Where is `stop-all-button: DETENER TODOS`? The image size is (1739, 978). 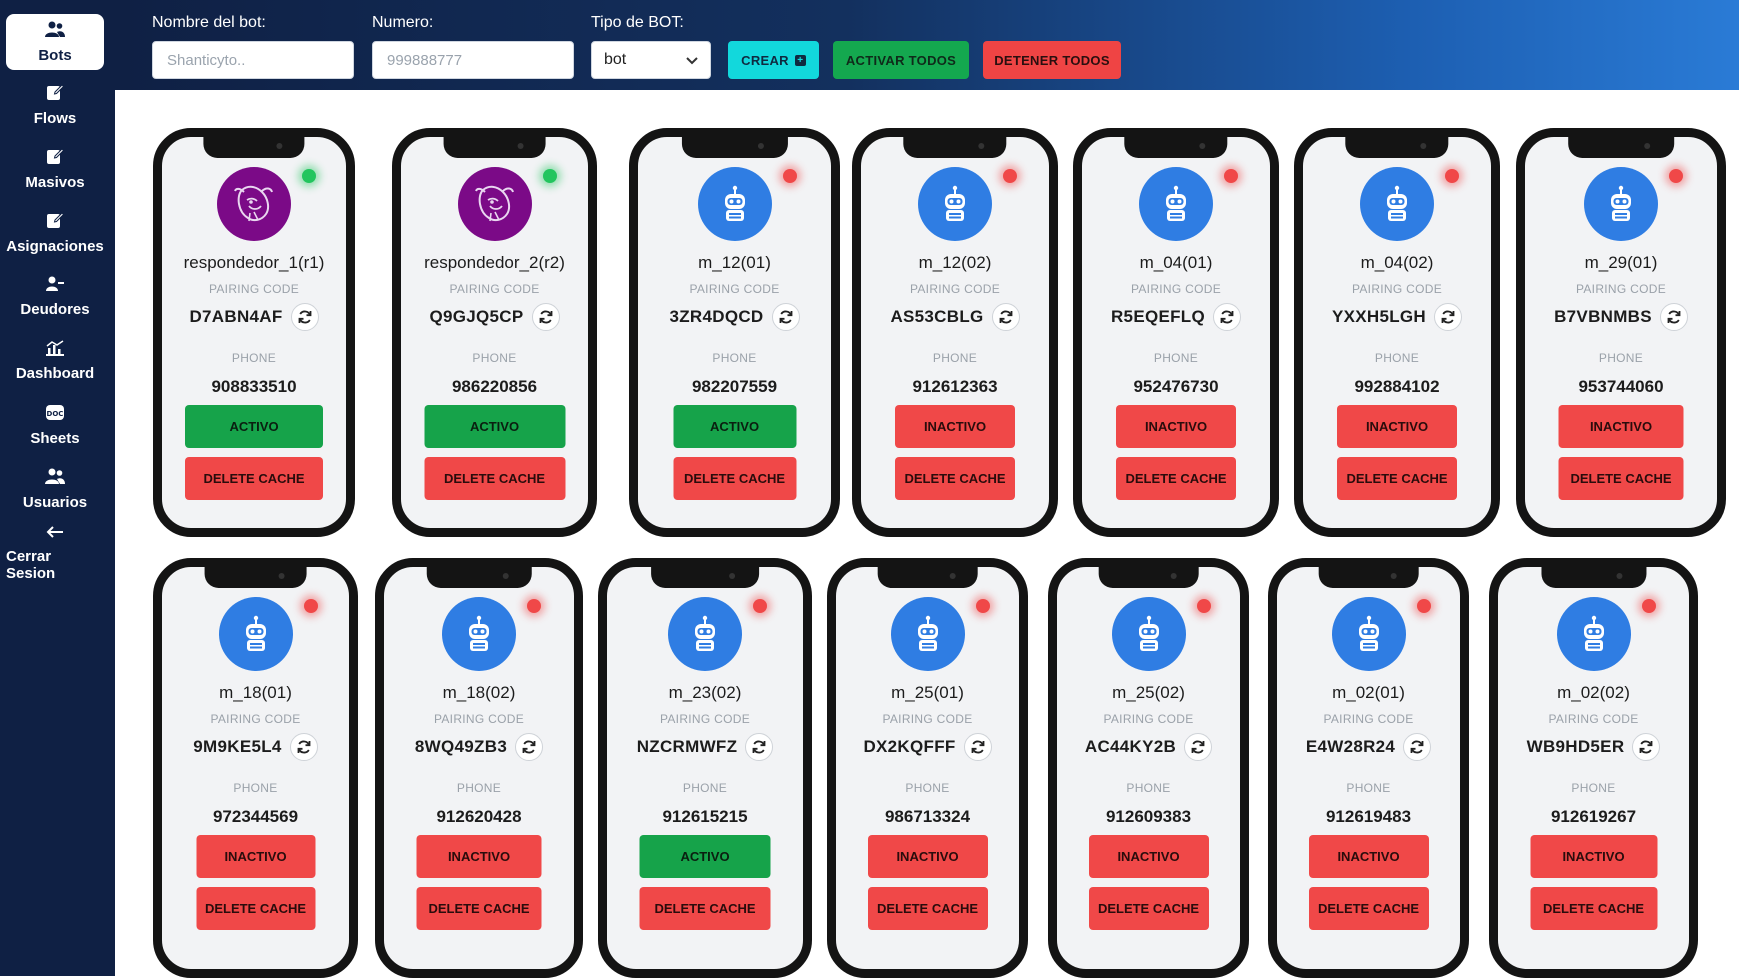 stop-all-button: DETENER TODOS is located at coordinates (1052, 60).